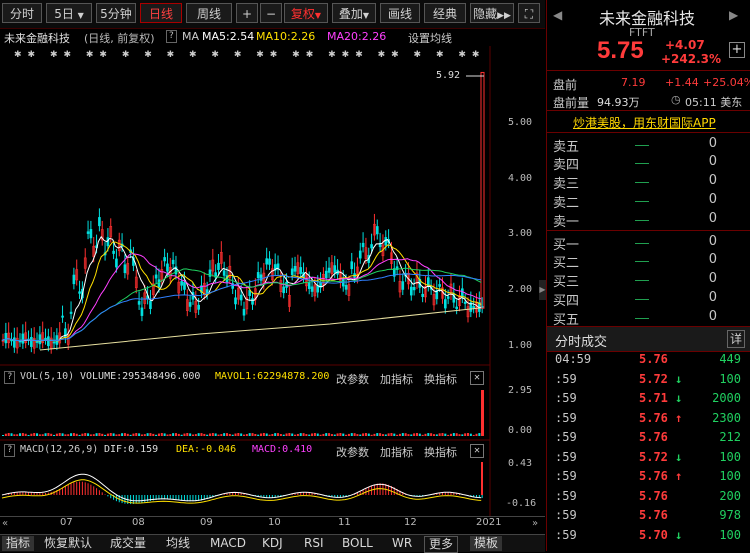 This screenshot has height=553, width=750. What do you see at coordinates (679, 378) in the screenshot?
I see `down-arrow-icon: ↓` at bounding box center [679, 378].